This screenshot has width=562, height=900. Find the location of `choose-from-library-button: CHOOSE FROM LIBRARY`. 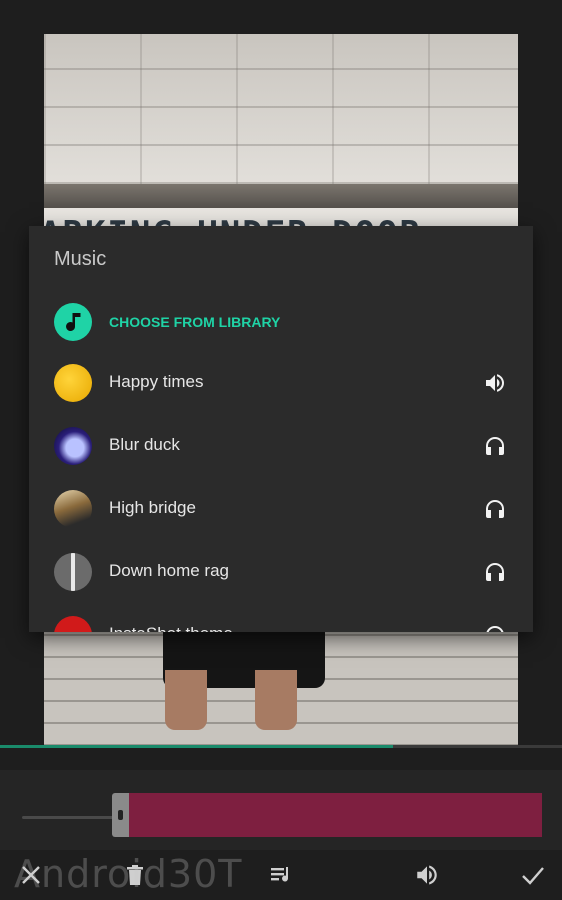

choose-from-library-button: CHOOSE FROM LIBRARY is located at coordinates (281, 322).